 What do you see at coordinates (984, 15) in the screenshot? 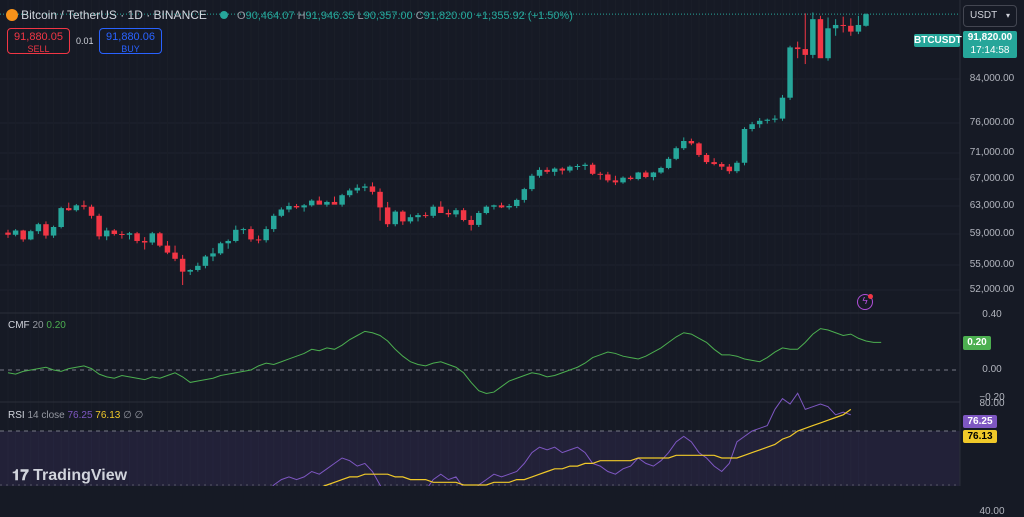
I see `currency-select-value: USDT` at bounding box center [984, 15].